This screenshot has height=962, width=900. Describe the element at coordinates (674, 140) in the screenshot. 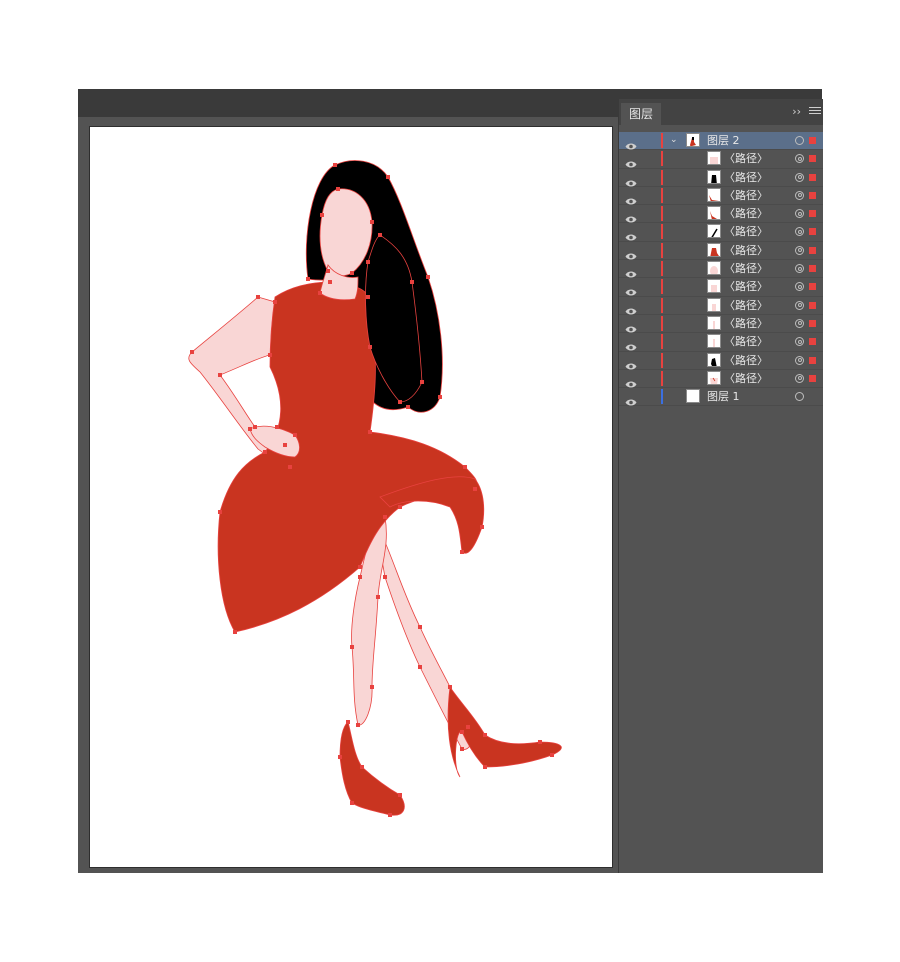

I see `chevron-down-icon: ⌄` at that location.